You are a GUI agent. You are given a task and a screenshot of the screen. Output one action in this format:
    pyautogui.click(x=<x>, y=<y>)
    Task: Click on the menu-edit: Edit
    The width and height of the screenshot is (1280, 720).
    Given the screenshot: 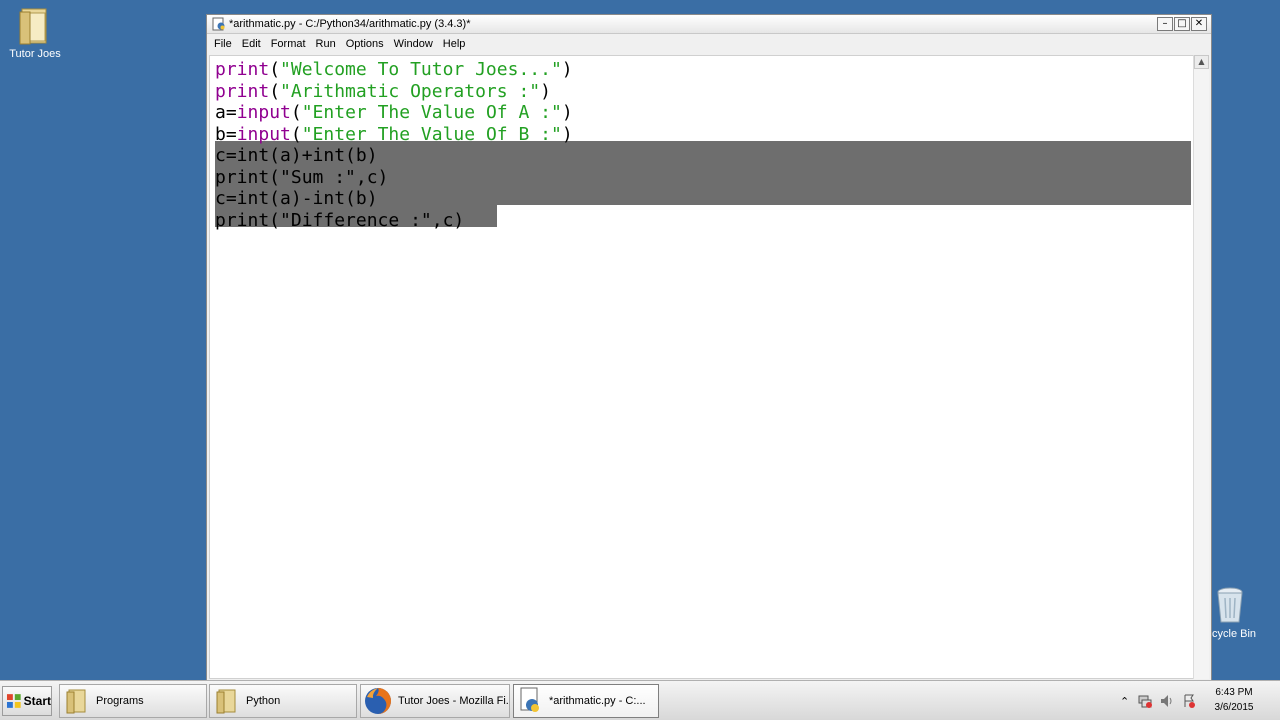 What is the action you would take?
    pyautogui.click(x=251, y=44)
    